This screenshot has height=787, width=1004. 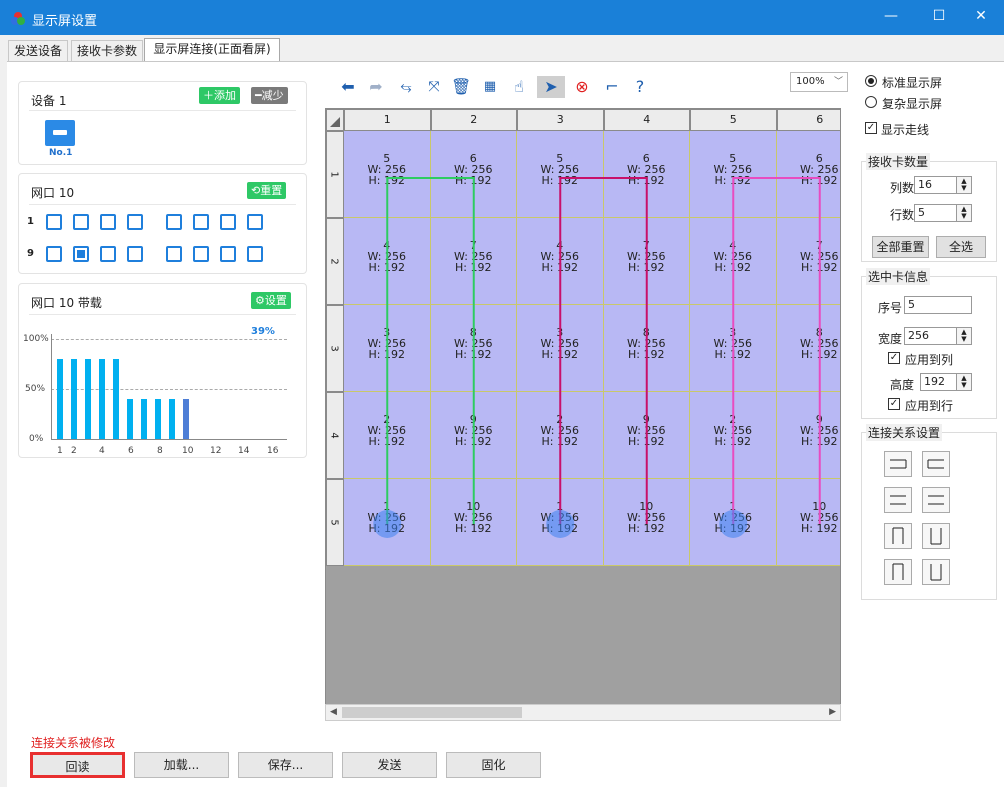 What do you see at coordinates (582, 87) in the screenshot?
I see `cancel-icon: ⊗` at bounding box center [582, 87].